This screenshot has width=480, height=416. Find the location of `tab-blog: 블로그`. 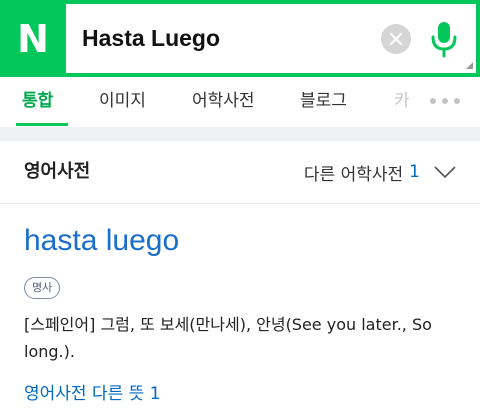

tab-blog: 블로그 is located at coordinates (323, 101).